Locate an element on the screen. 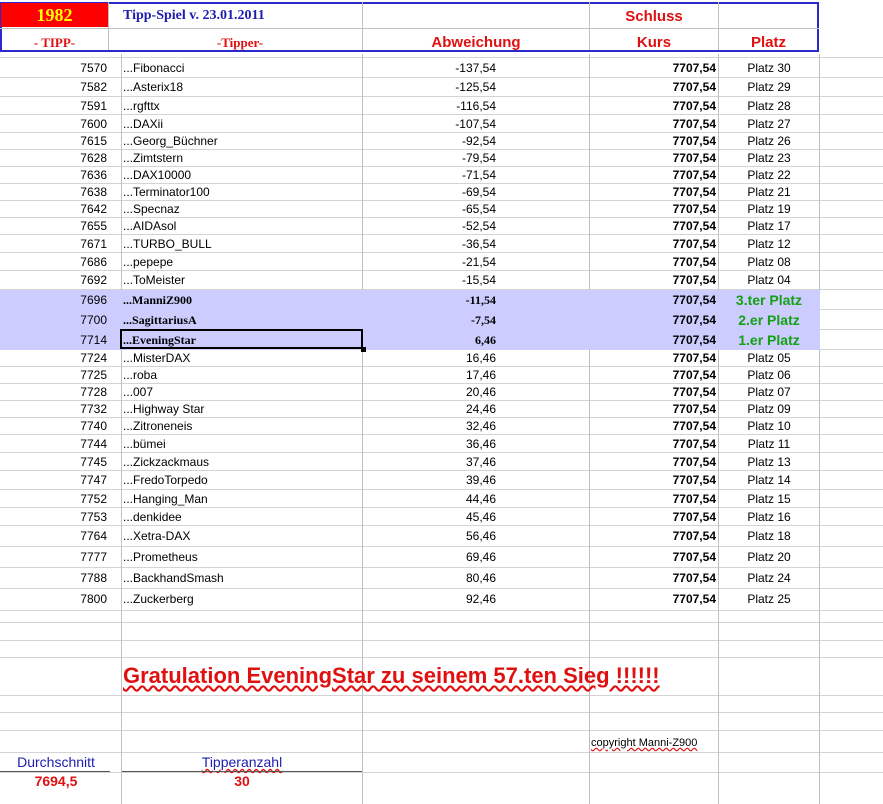 This screenshot has height=804, width=883. table-row: 7777 ...Prometheus 69,46 7707,54 Platz 20 is located at coordinates (410, 557).